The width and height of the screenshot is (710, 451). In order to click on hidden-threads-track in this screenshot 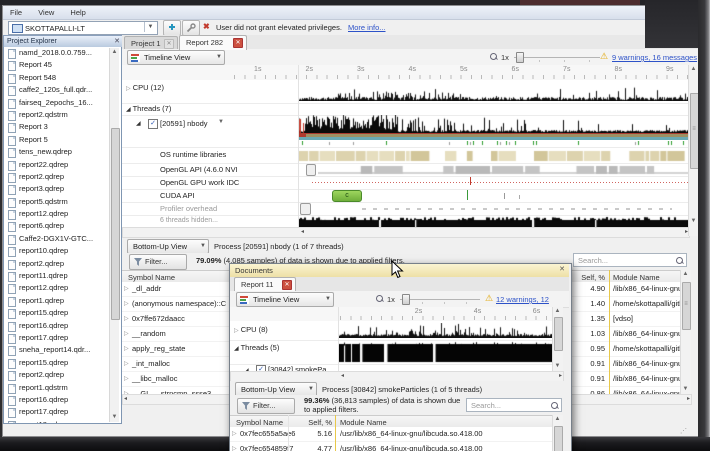, I will do `click(493, 221)`.